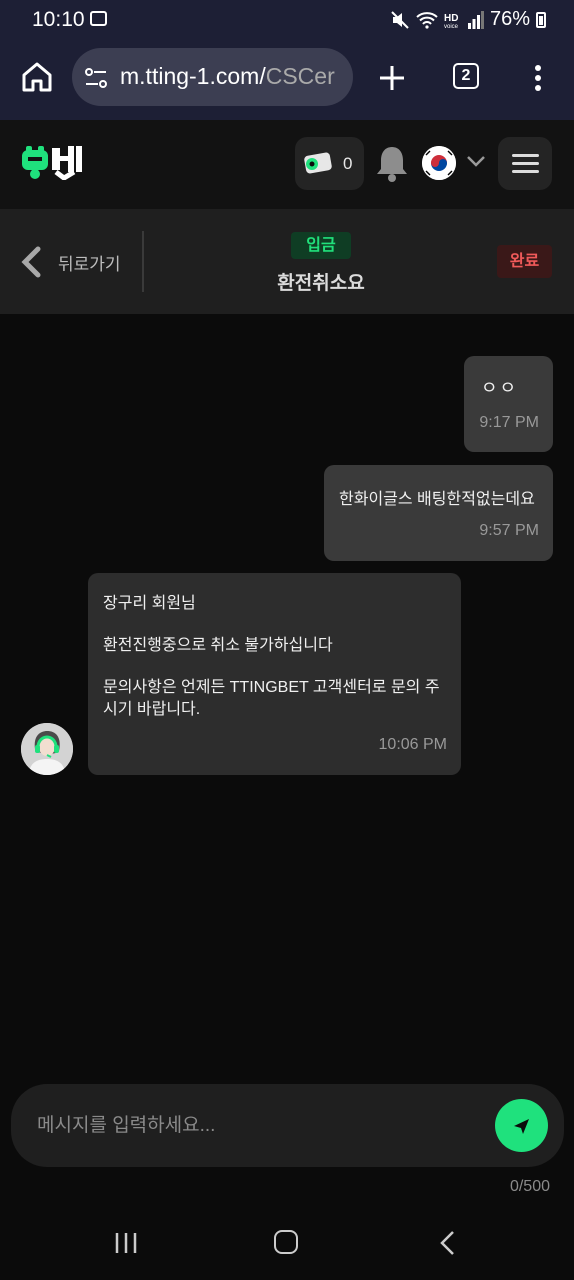  I want to click on browser-toolbar: m.tting-1.com/CSCer 2, so click(287, 80).